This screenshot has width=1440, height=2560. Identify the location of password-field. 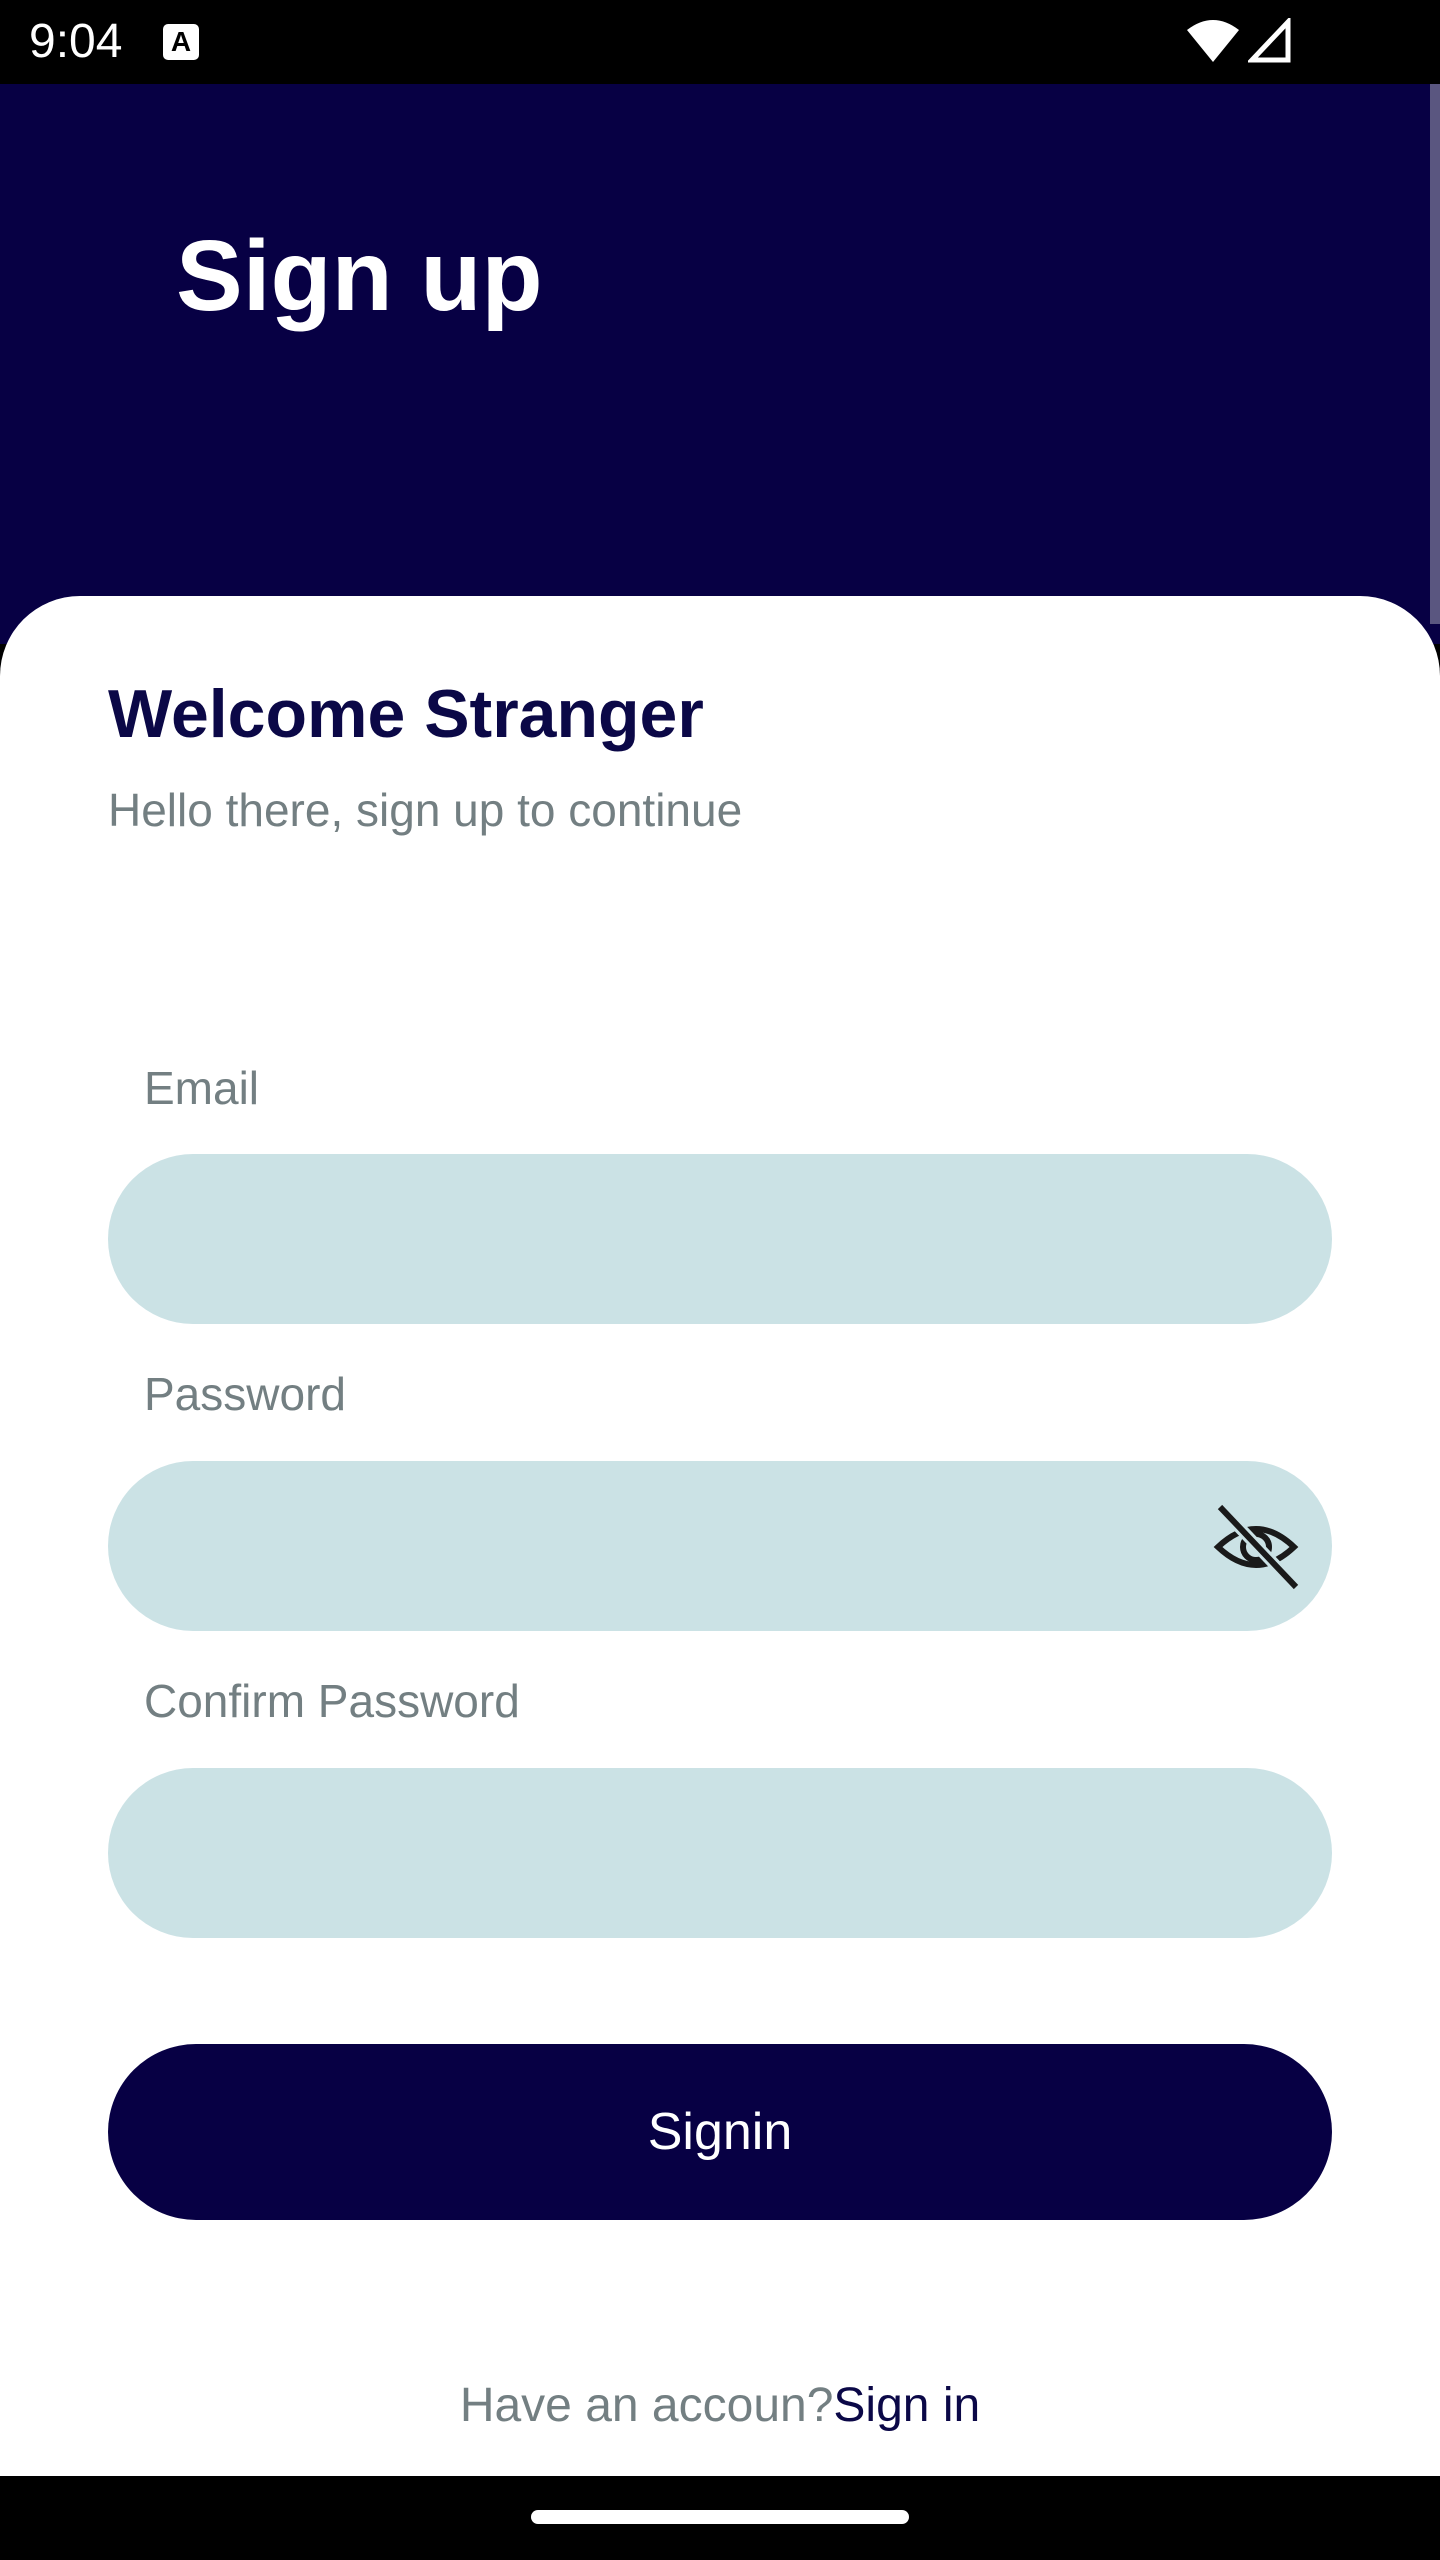
(720, 1546).